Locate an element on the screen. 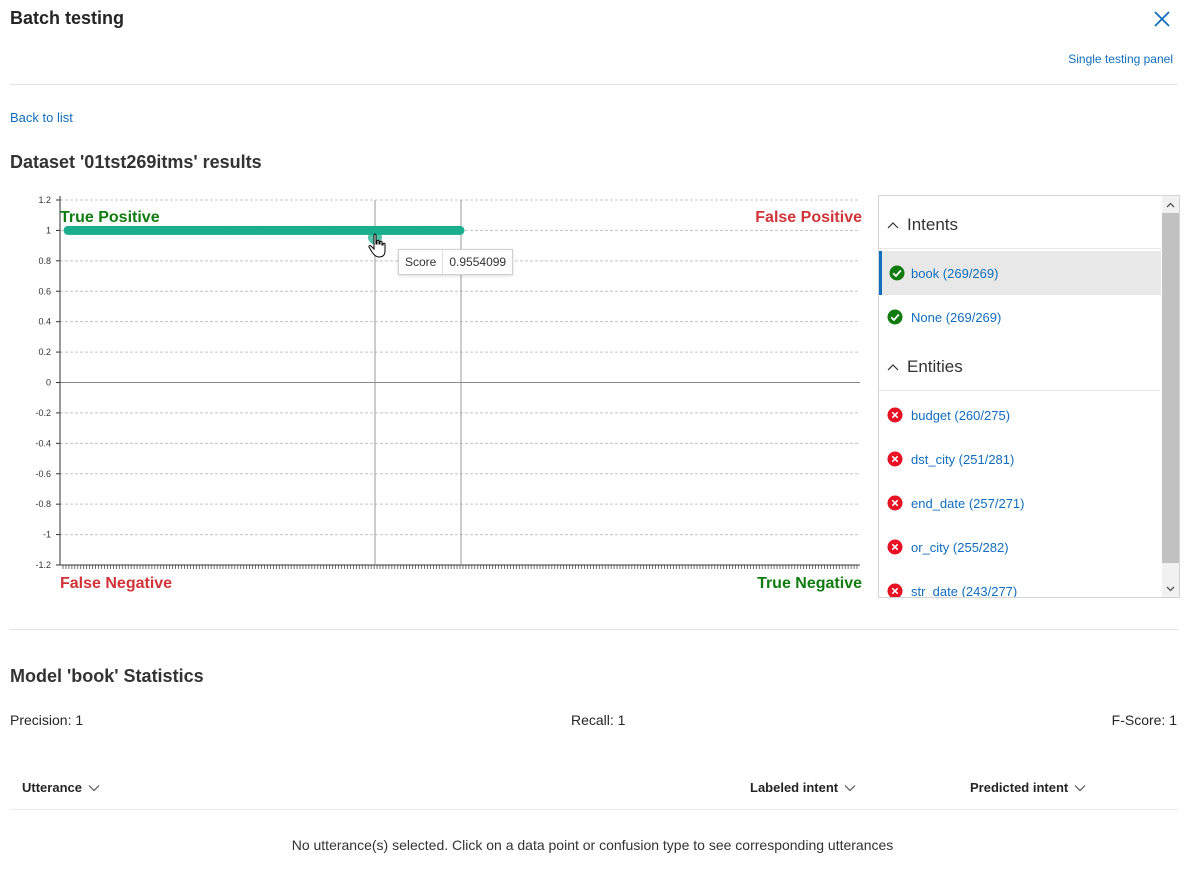 The width and height of the screenshot is (1185, 879). model-statistics-title: Model 'book' Statistics is located at coordinates (107, 676).